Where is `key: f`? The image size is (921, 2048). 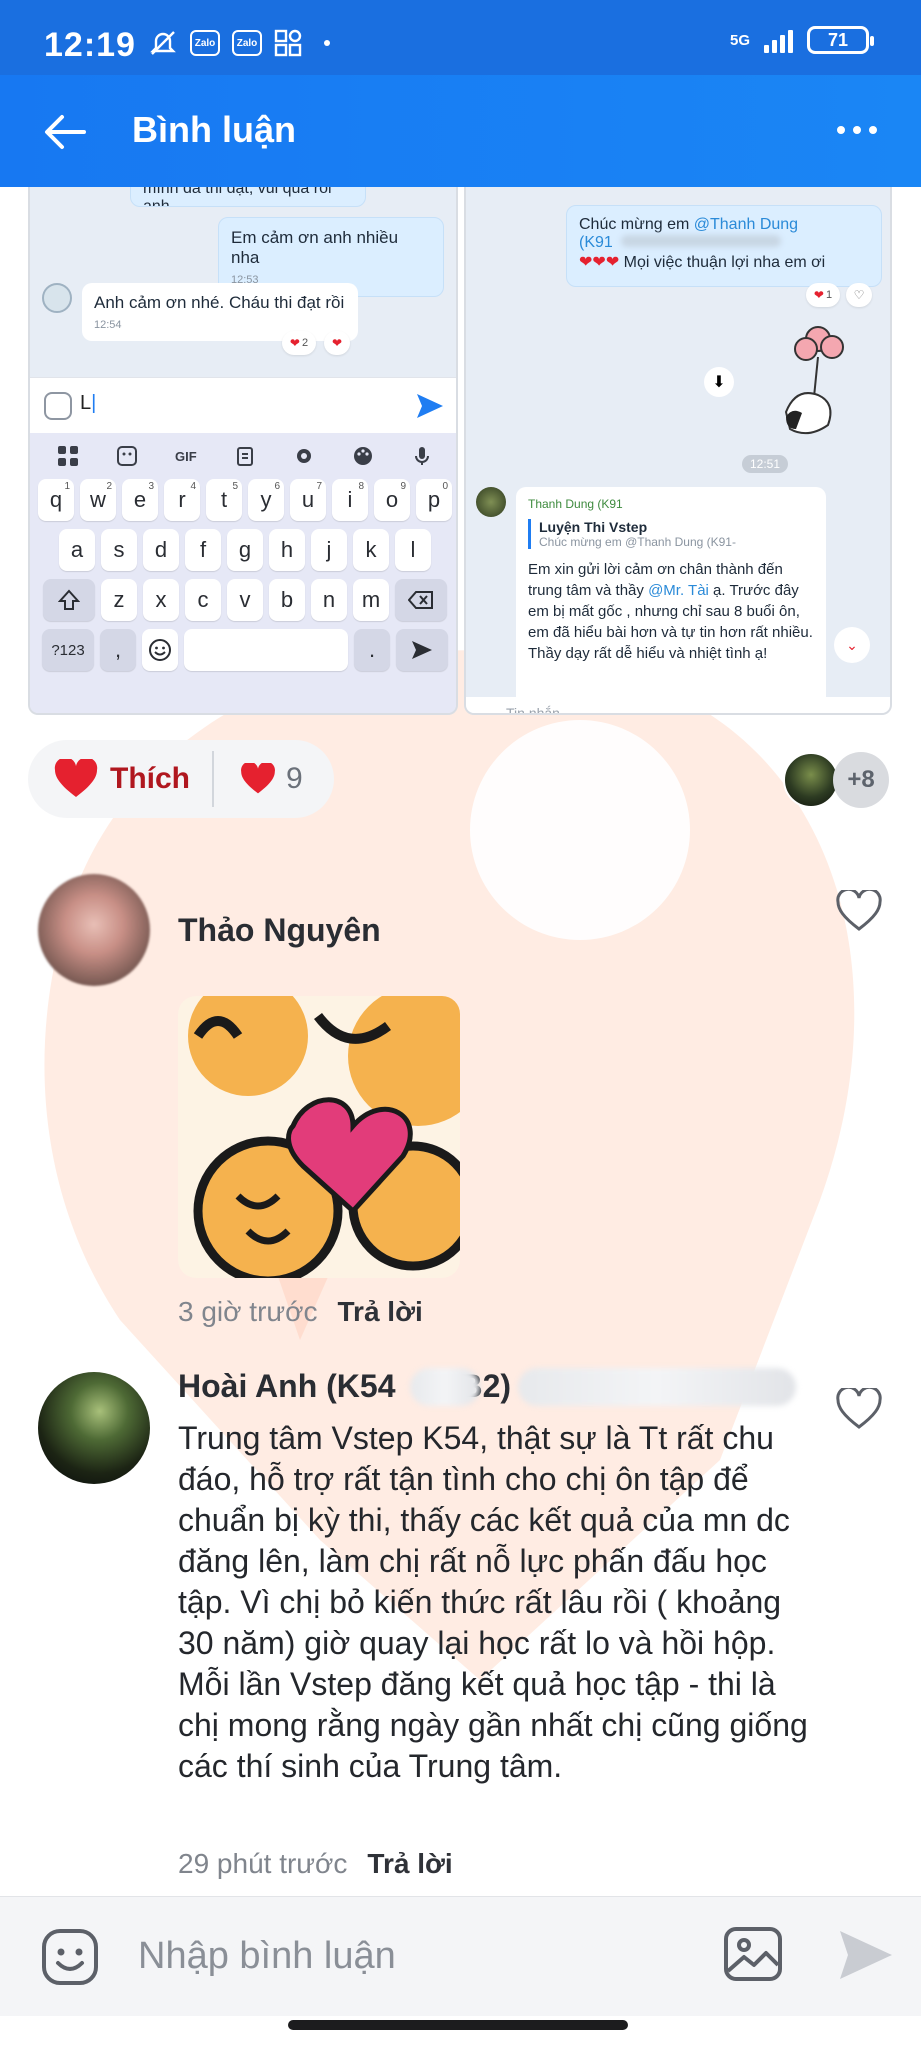 key: f is located at coordinates (203, 550).